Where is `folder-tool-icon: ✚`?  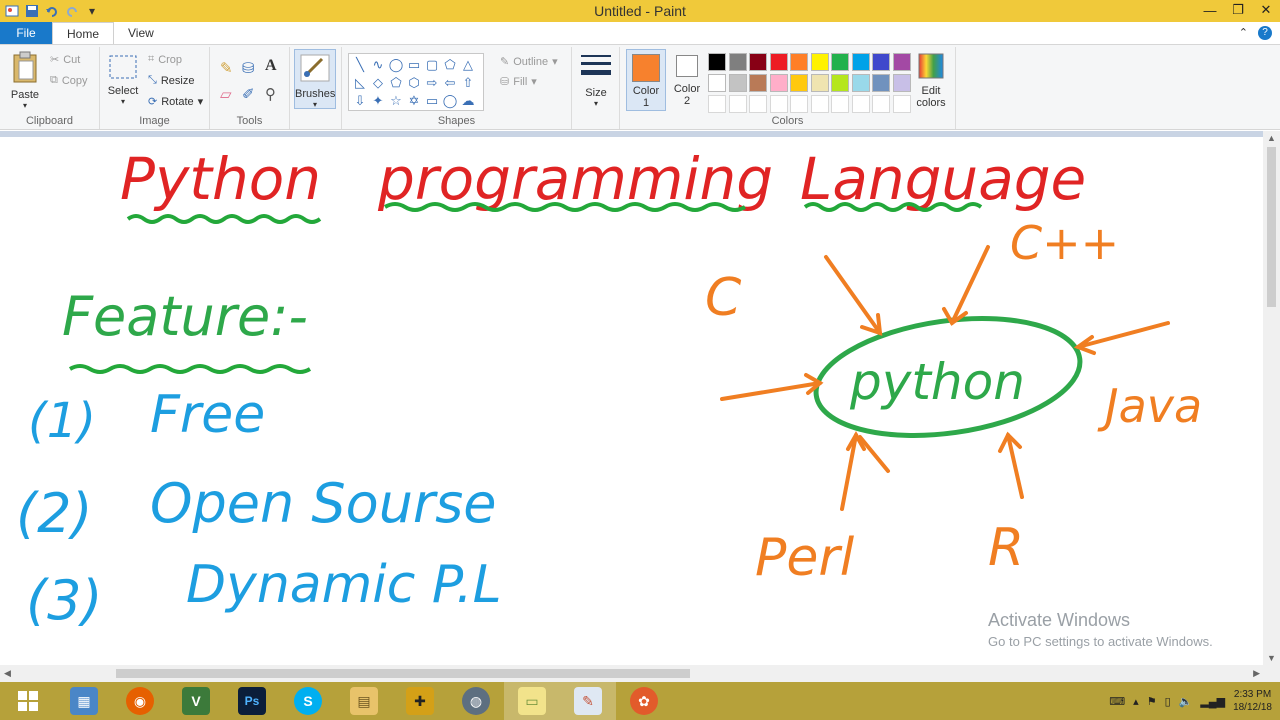
folder-tool-icon: ✚ is located at coordinates (420, 701).